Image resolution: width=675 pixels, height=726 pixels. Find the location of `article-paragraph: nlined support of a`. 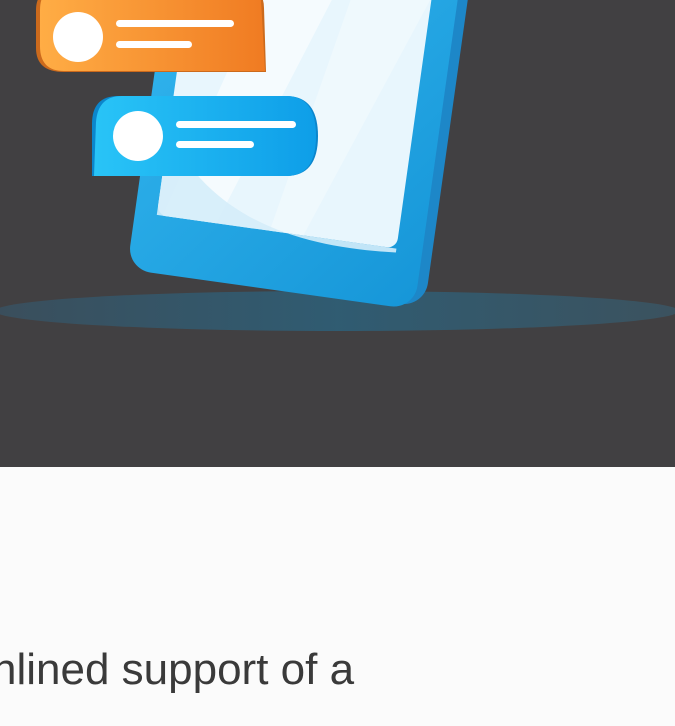

article-paragraph: nlined support of a is located at coordinates (337, 670).